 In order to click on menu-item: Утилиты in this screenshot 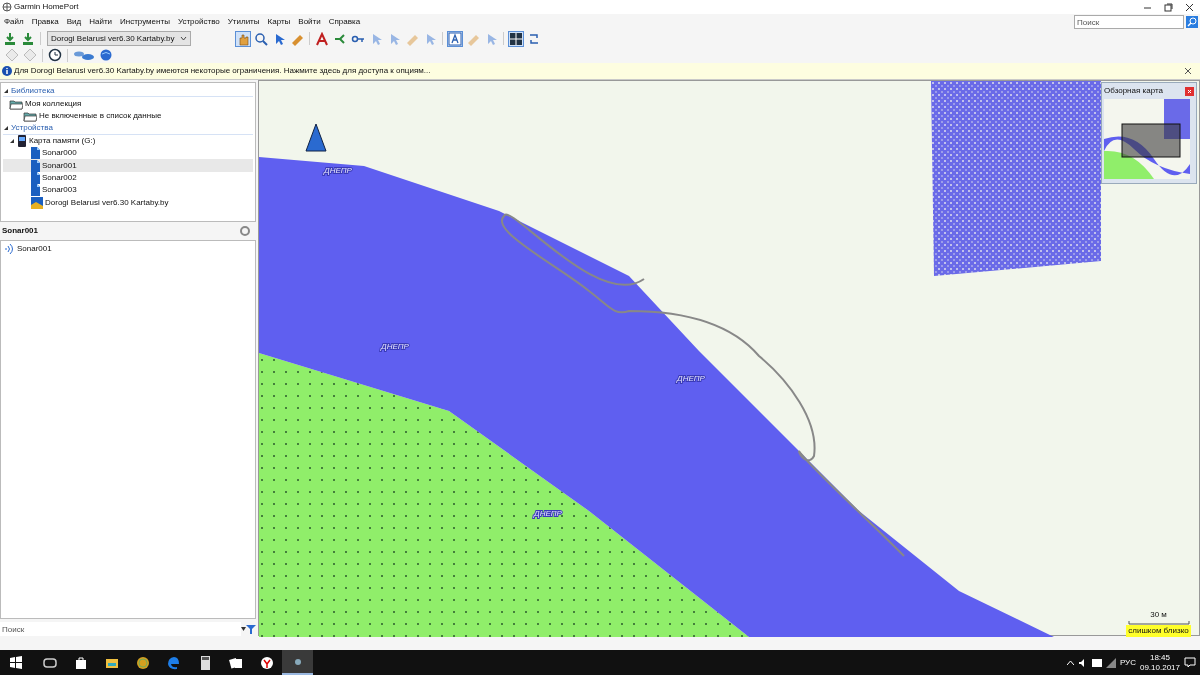, I will do `click(243, 22)`.